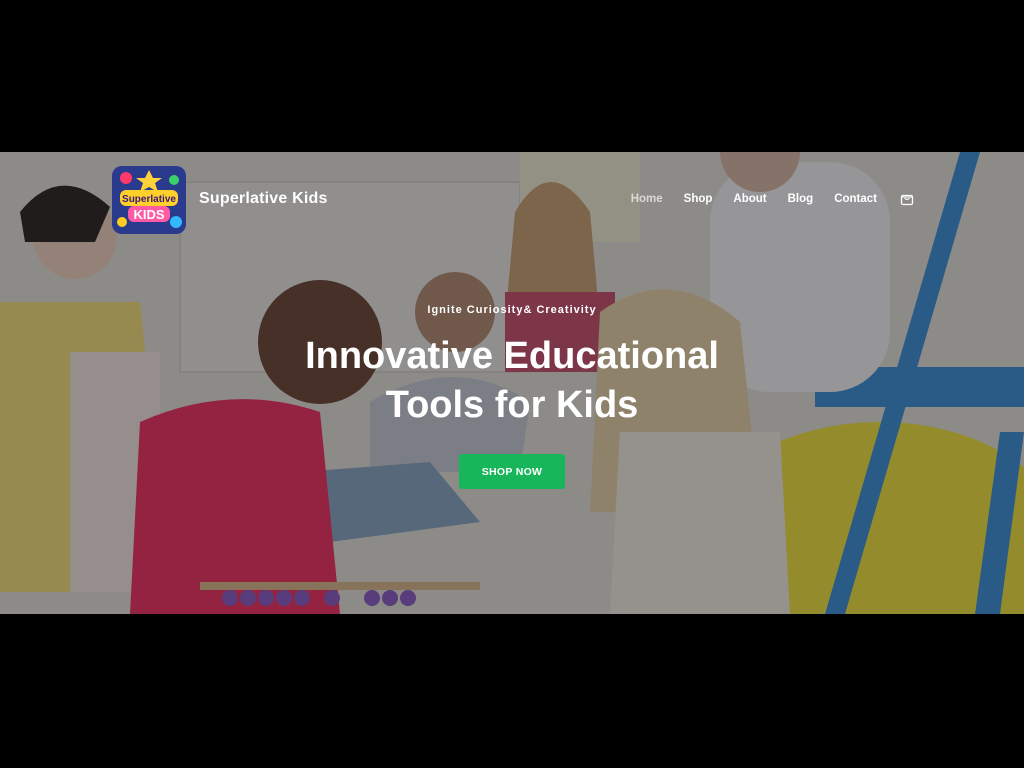  I want to click on hero-headline-line1: Innovative Educational, so click(512, 356).